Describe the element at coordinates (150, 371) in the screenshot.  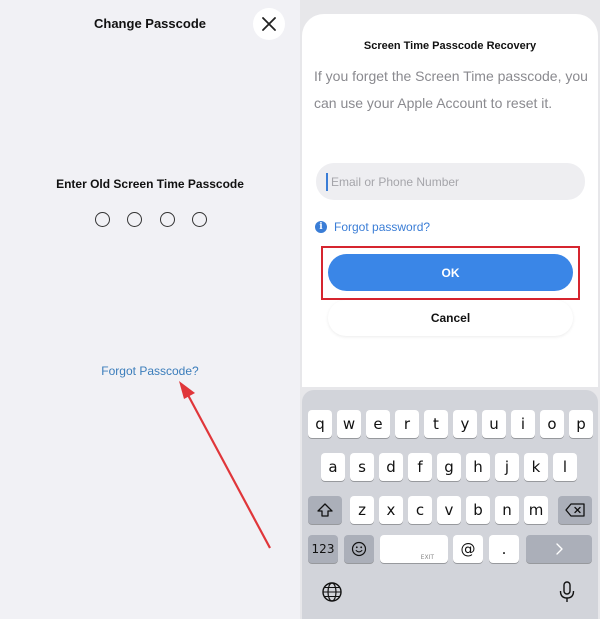
I see `forgot-passcode-link: Forgot Passcode?` at that location.